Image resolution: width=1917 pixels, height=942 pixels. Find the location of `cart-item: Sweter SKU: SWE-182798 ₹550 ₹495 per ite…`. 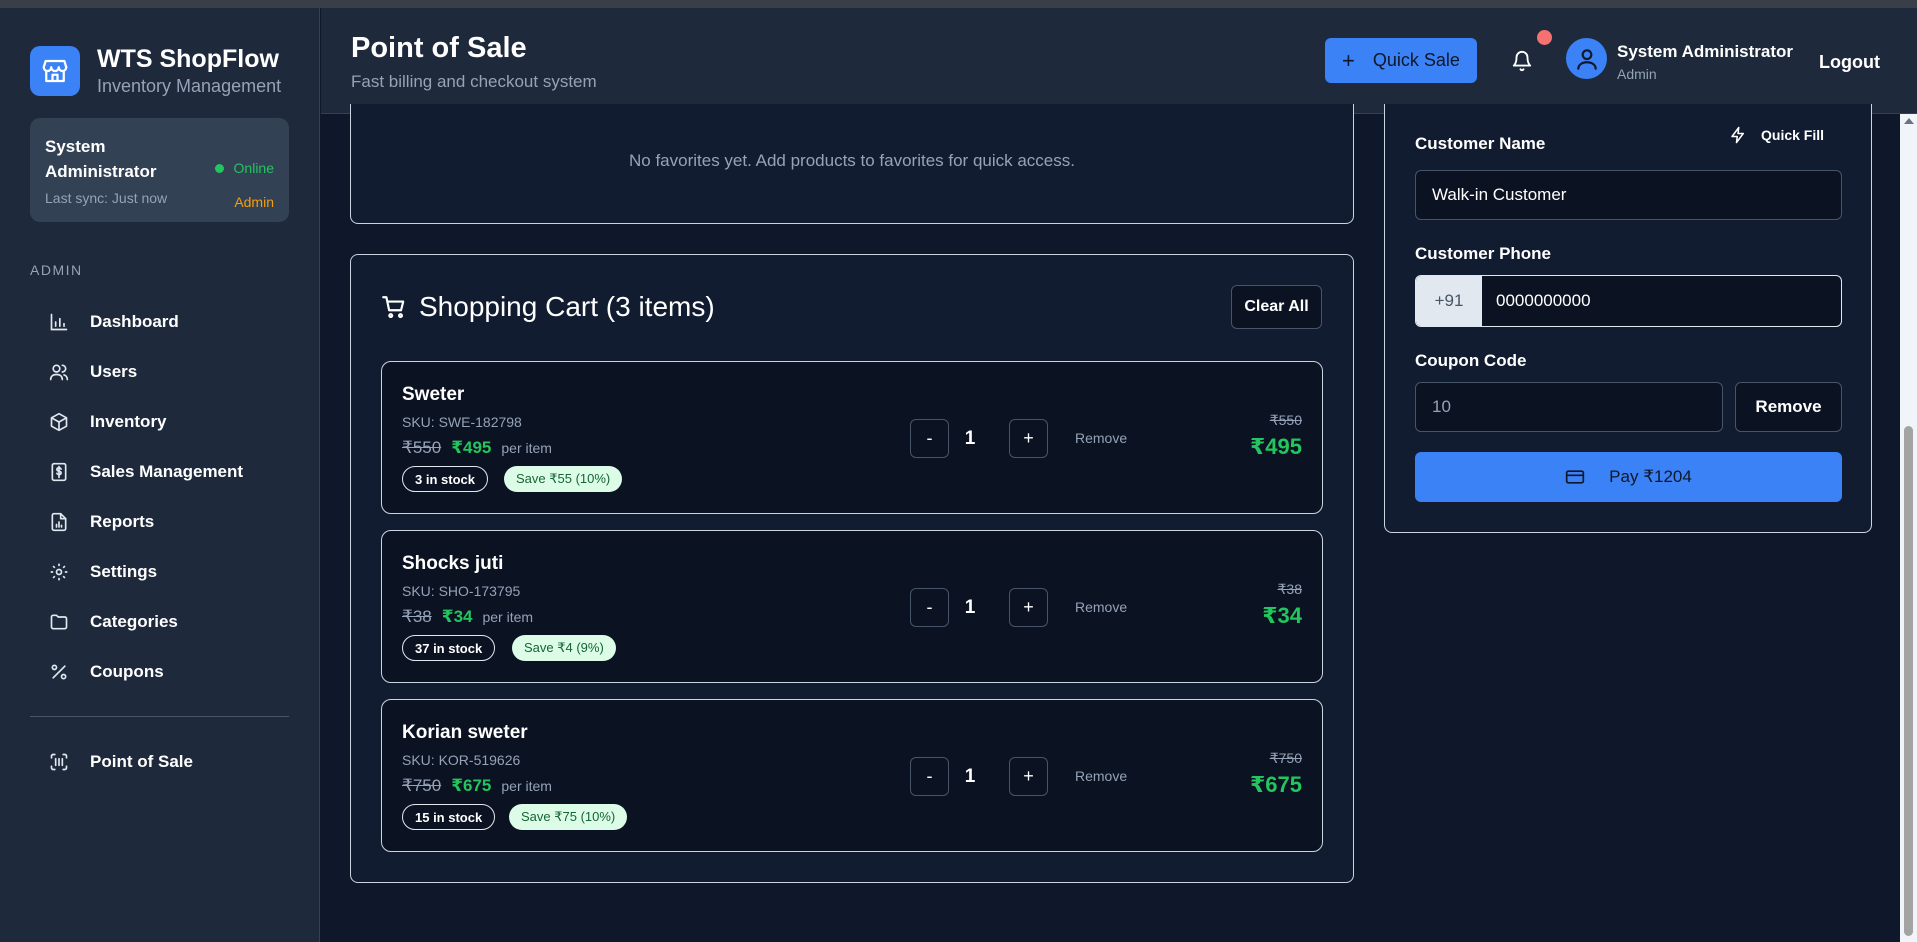

cart-item: Sweter SKU: SWE-182798 ₹550 ₹495 per ite… is located at coordinates (852, 437).